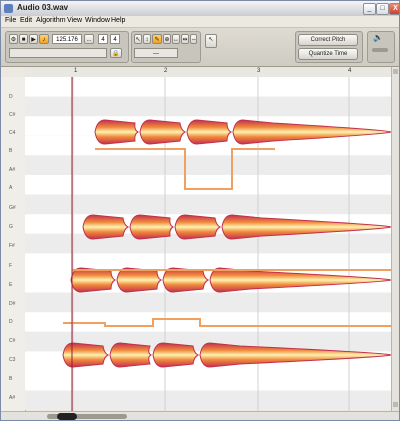 Image resolution: width=400 pixels, height=421 pixels. What do you see at coordinates (328, 54) in the screenshot?
I see `quantize-time-button: Quantize Time` at bounding box center [328, 54].